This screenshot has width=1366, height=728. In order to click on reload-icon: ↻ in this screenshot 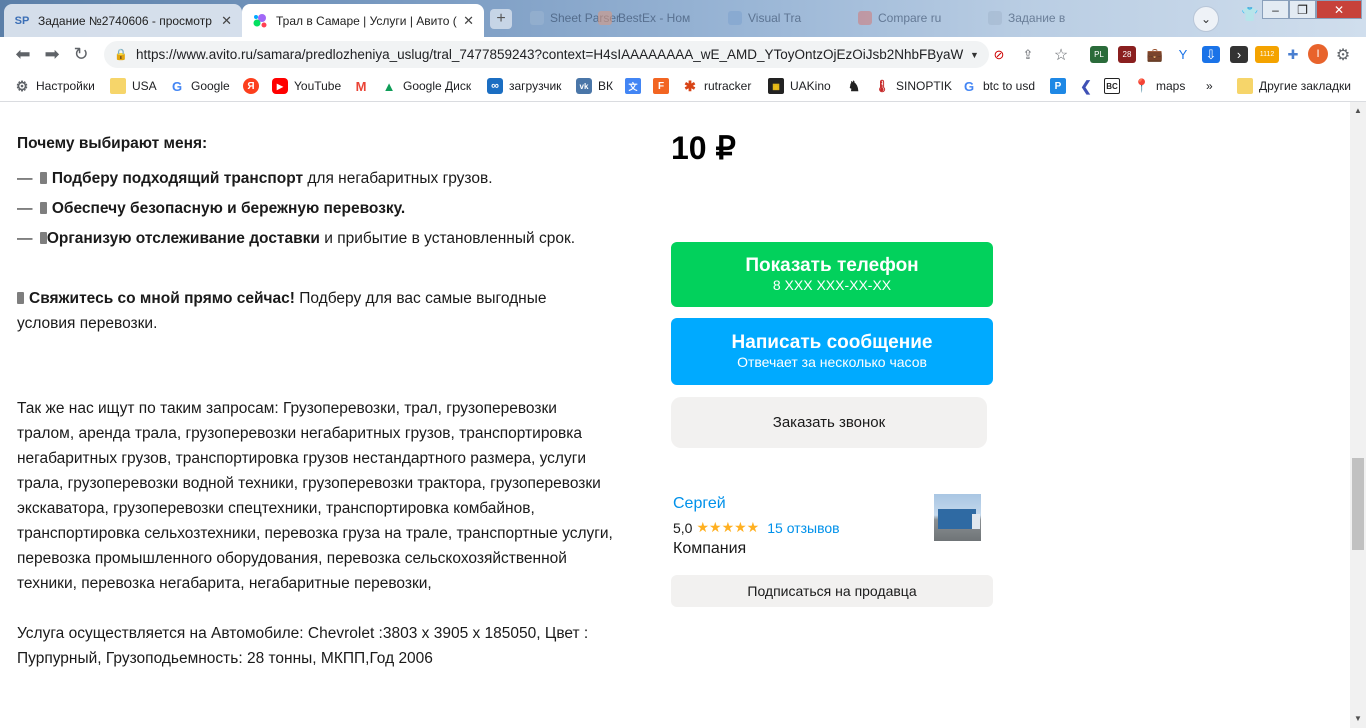, I will do `click(81, 54)`.